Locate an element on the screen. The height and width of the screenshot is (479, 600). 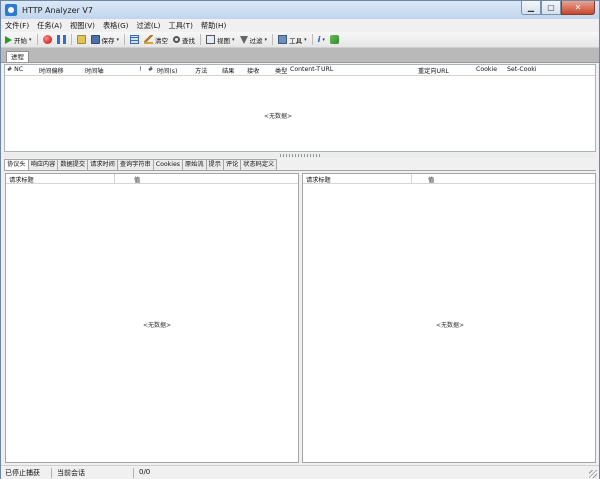
close-button: ✕ is located at coordinates (578, 8).